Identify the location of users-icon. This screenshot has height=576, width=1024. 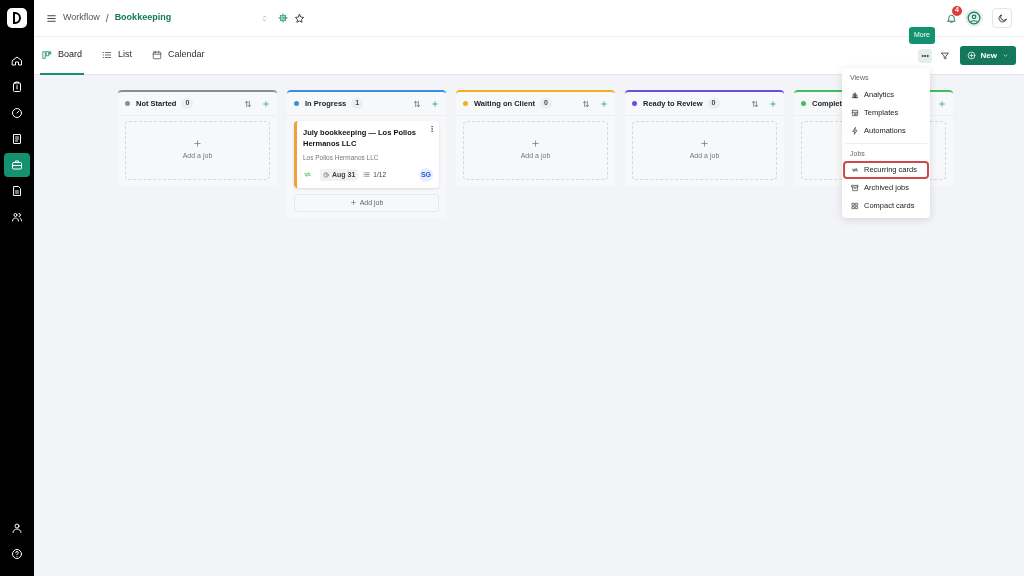
(17, 217).